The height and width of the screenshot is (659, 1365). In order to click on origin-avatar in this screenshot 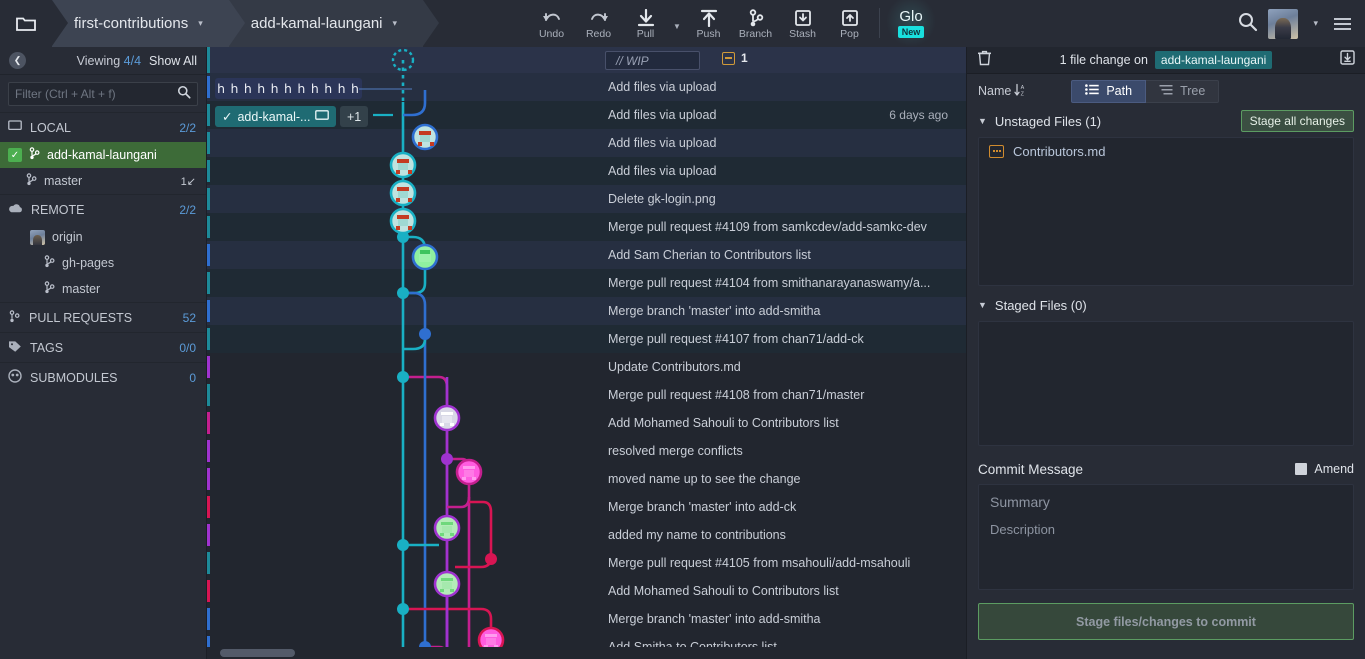, I will do `click(37, 237)`.